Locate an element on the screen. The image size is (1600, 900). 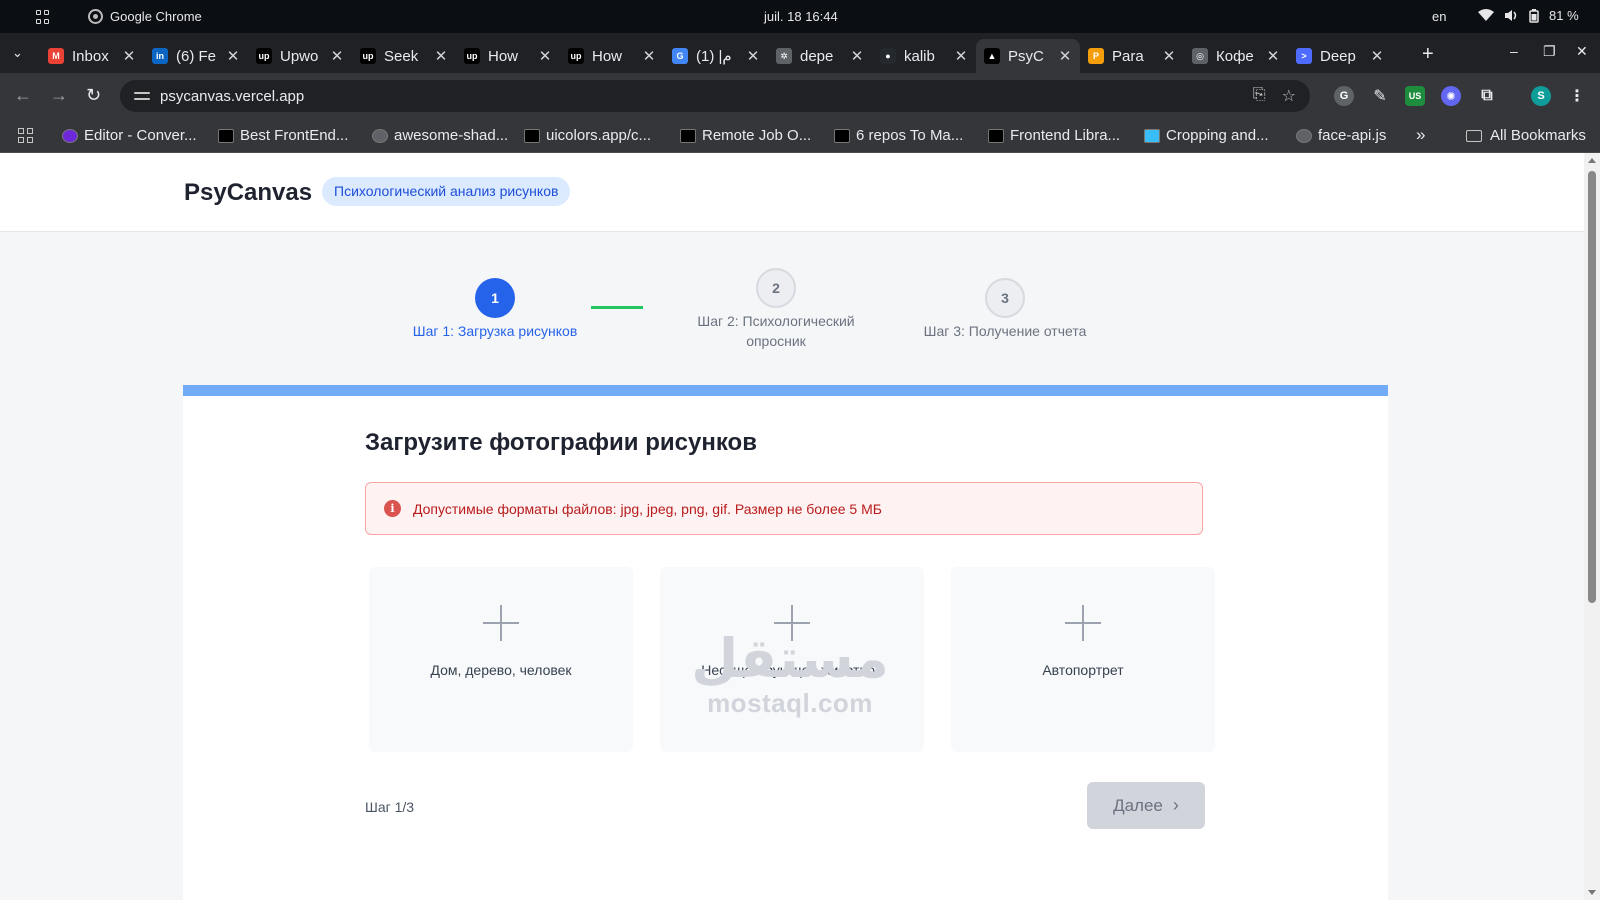
browser-tab: ◎ Кофе ✕ is located at coordinates (1236, 56).